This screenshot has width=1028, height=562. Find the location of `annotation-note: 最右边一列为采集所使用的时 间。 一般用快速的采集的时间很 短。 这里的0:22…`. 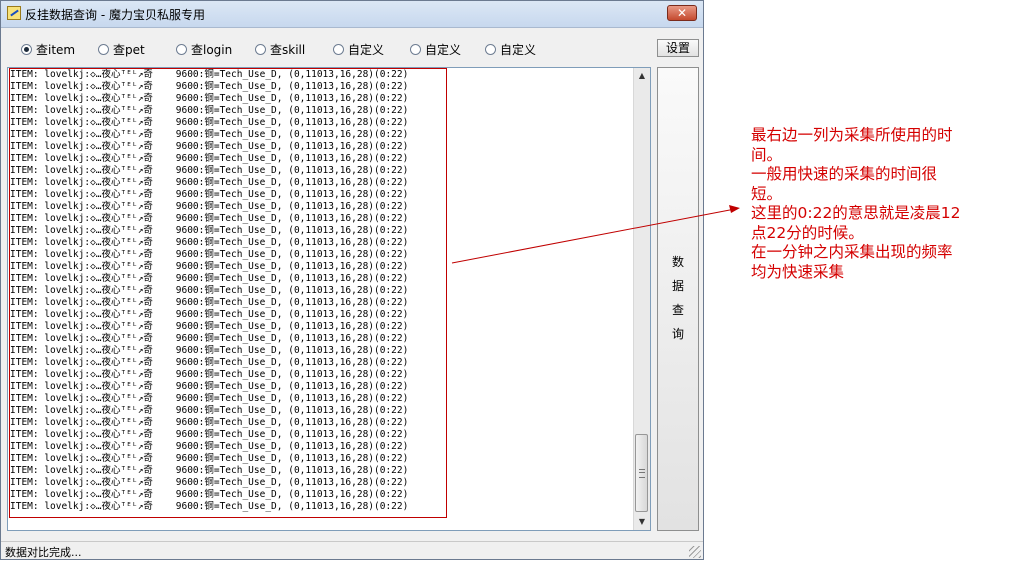

annotation-note: 最右边一列为采集所使用的时 间。 一般用快速的采集的时间很 短。 这里的0:22… is located at coordinates (886, 204).